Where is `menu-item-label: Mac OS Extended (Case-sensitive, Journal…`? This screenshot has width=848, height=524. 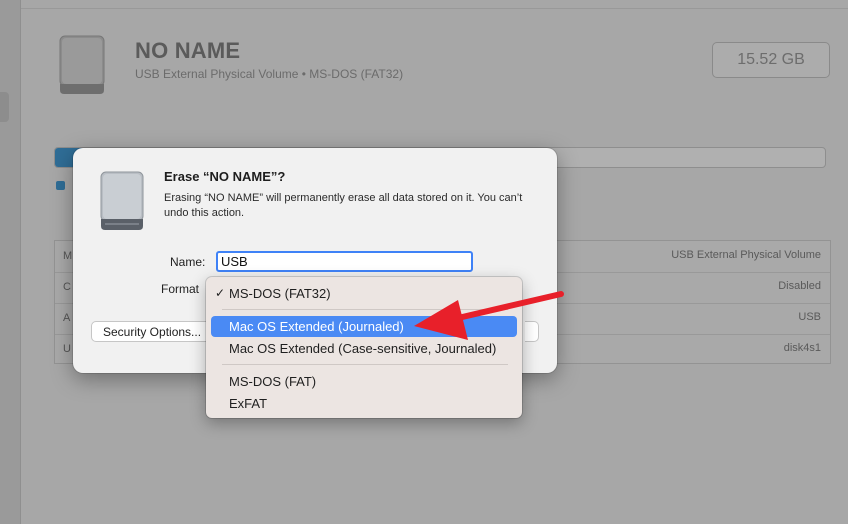
menu-item-label: Mac OS Extended (Case-sensitive, Journal… is located at coordinates (363, 348).